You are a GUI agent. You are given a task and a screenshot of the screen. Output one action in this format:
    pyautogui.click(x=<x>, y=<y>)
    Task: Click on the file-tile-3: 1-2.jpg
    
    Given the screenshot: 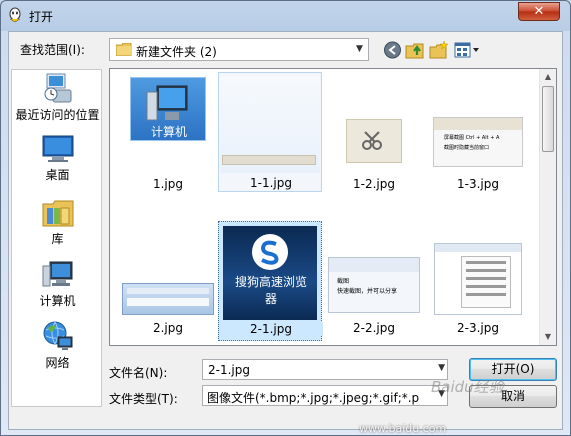 What is the action you would take?
    pyautogui.click(x=374, y=133)
    